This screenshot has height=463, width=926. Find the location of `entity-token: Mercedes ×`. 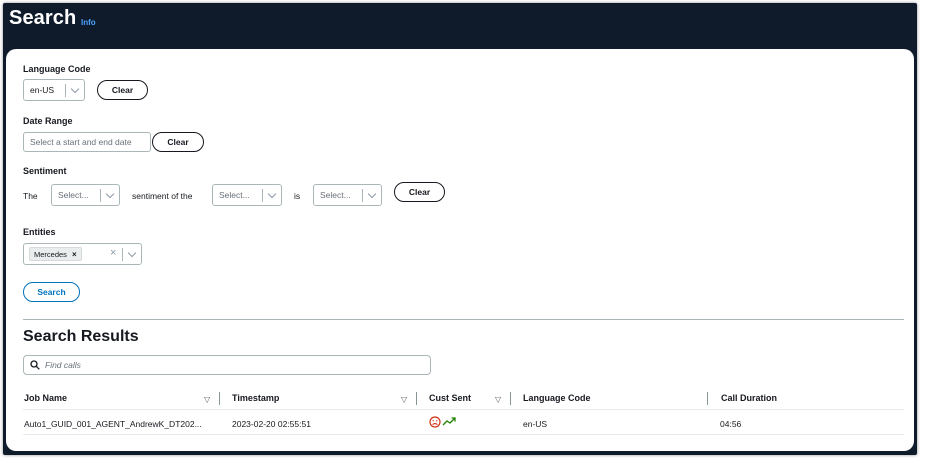

entity-token: Mercedes × is located at coordinates (55, 254).